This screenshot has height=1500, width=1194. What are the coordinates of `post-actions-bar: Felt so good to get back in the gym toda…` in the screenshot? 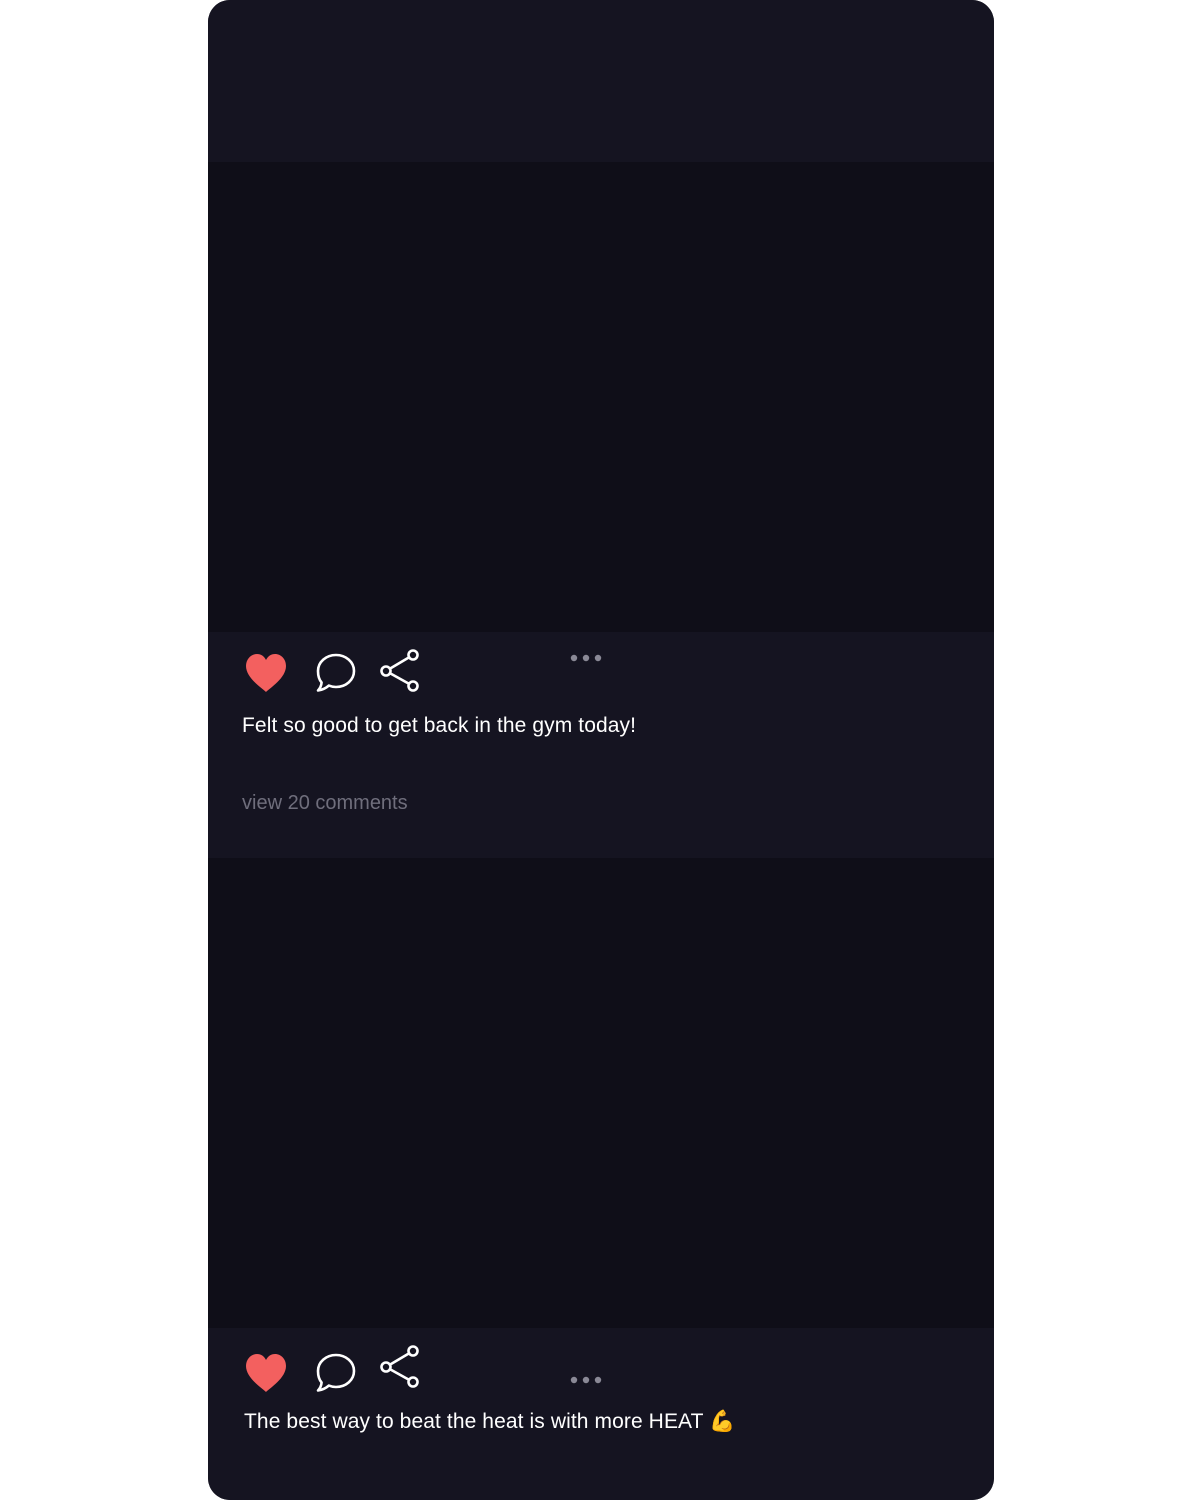 It's located at (601, 745).